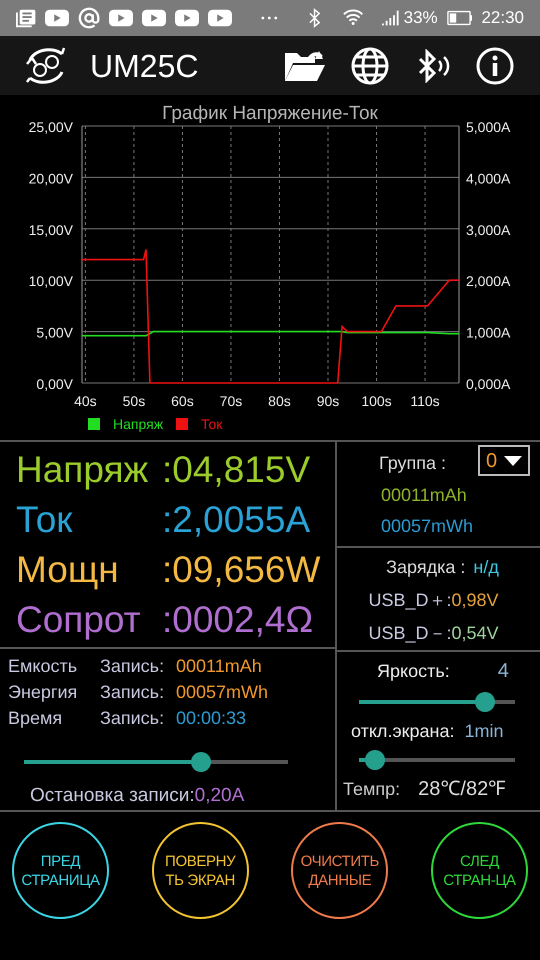 The image size is (540, 960). What do you see at coordinates (427, 526) in the screenshot?
I see `group-energy: 00057mWh` at bounding box center [427, 526].